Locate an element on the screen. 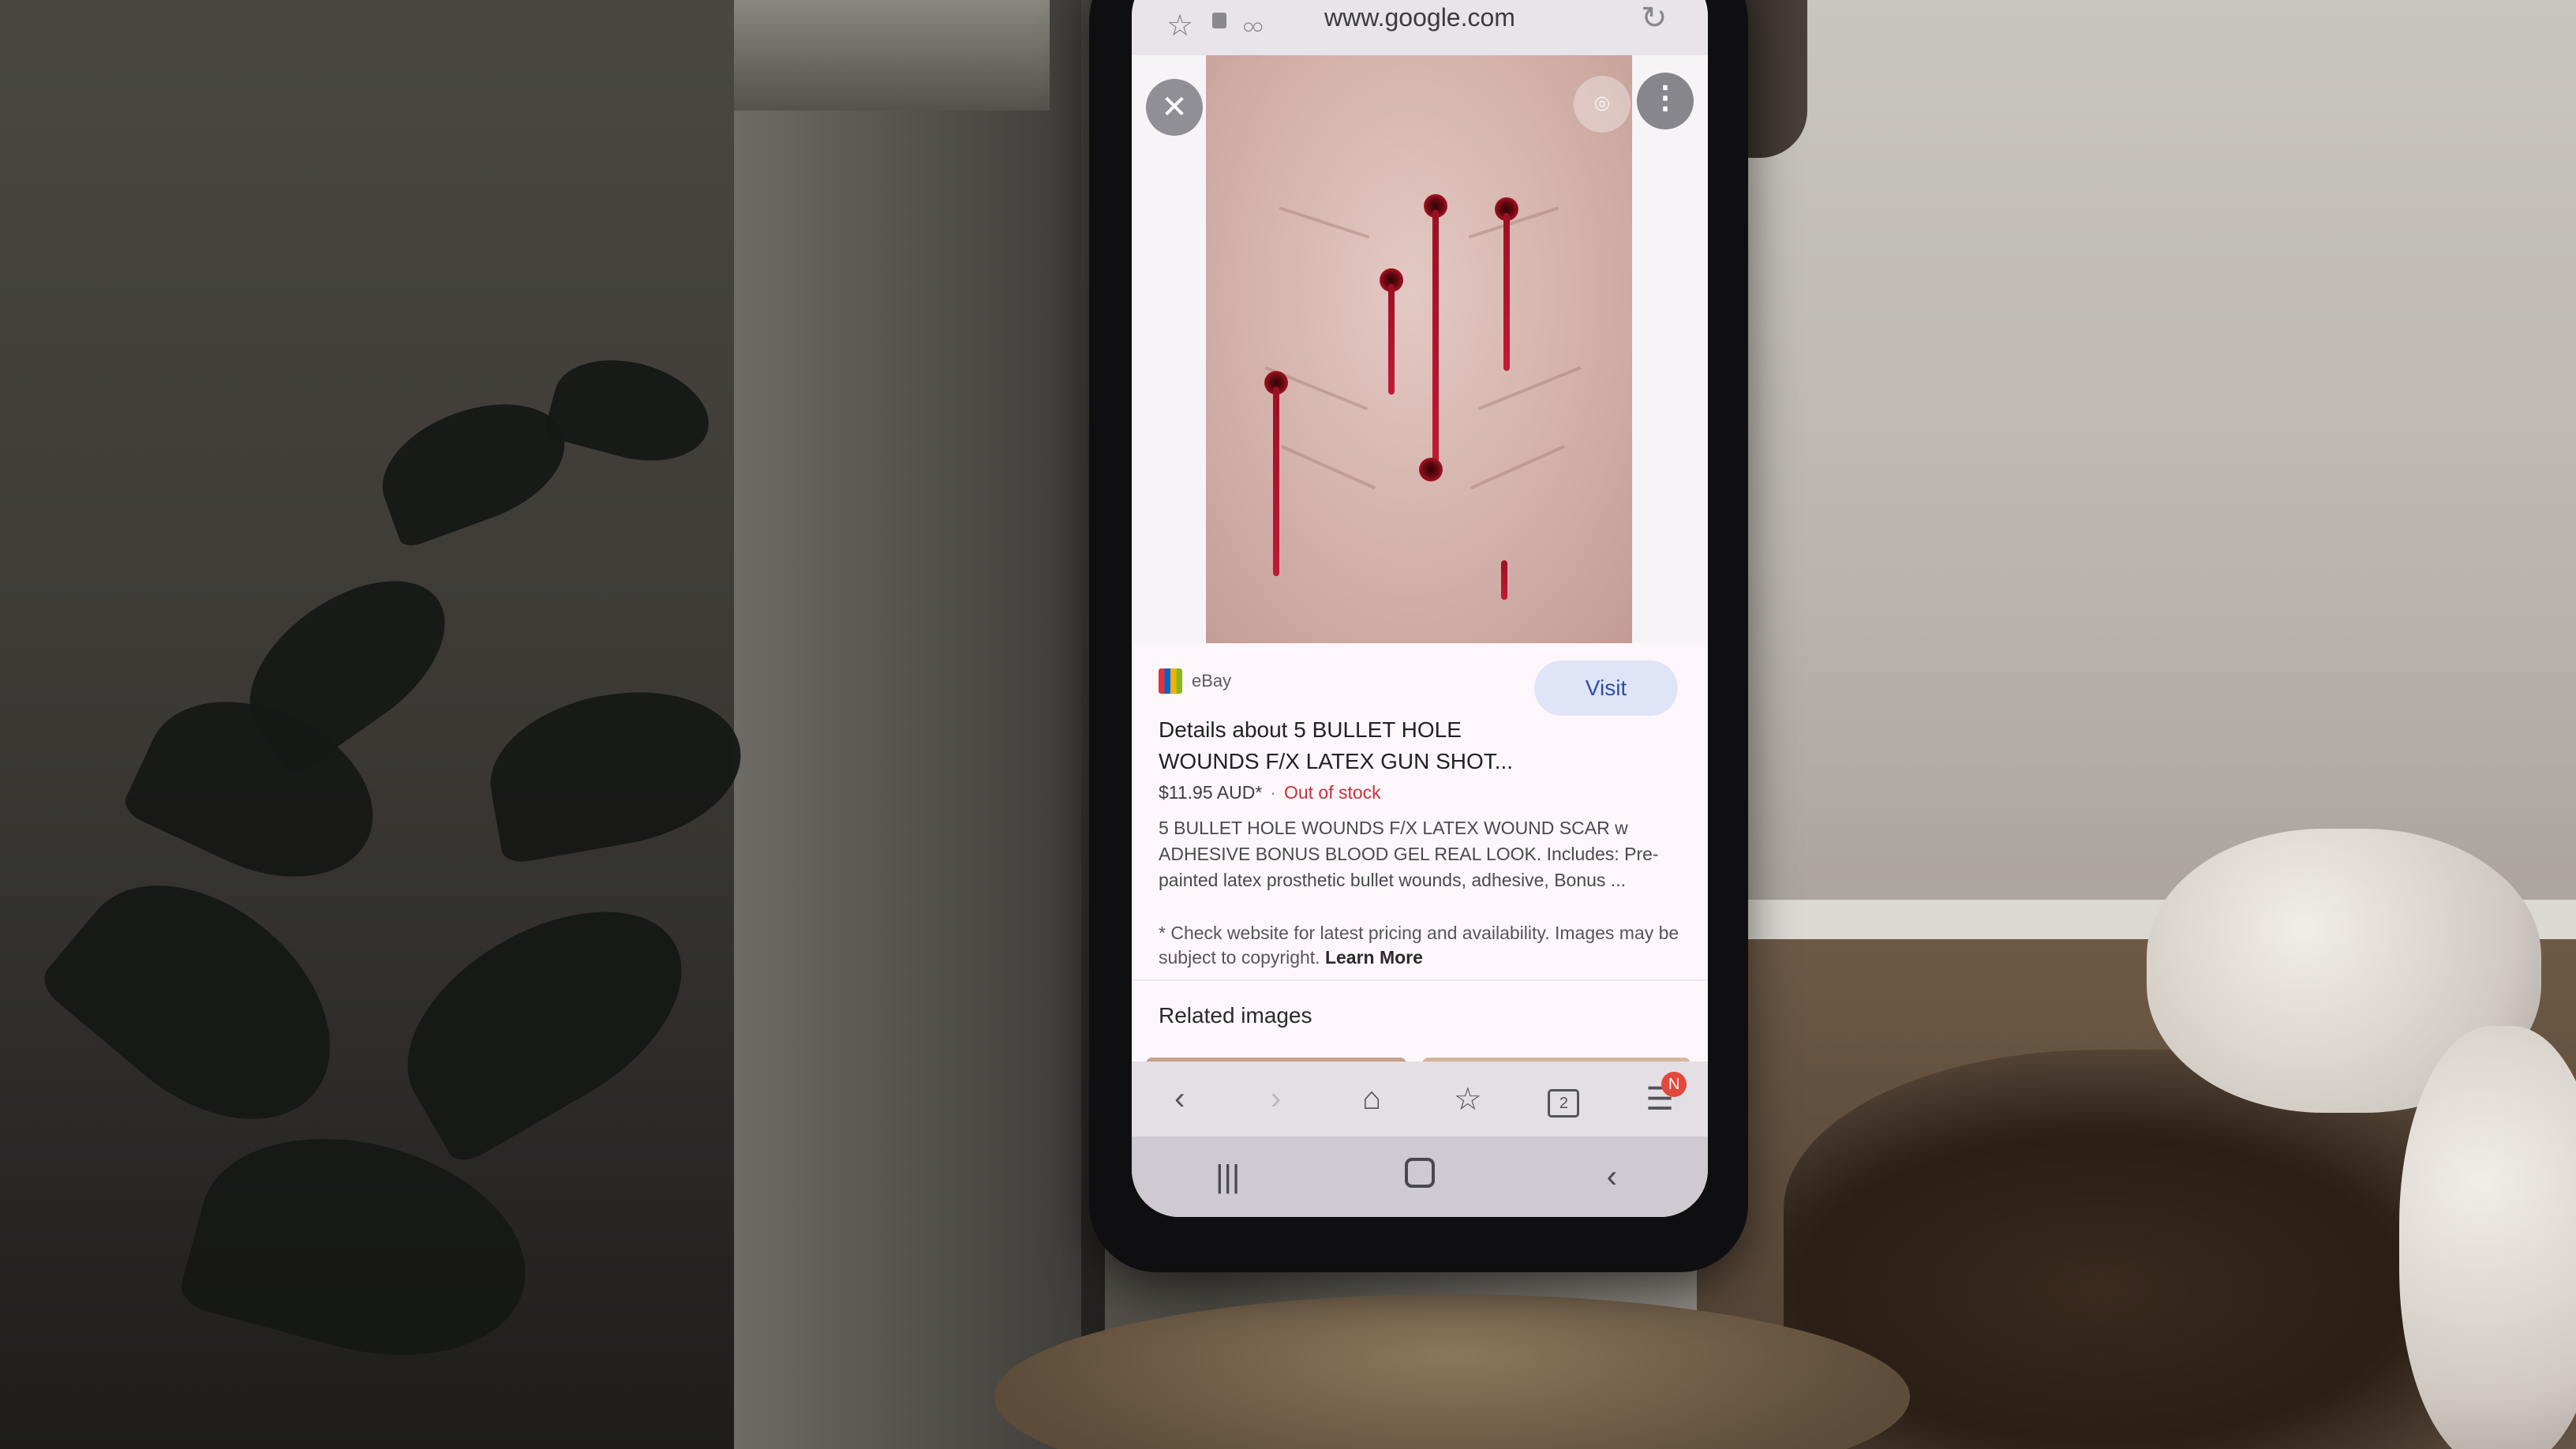 This screenshot has height=1449, width=2576. source-row: eBay is located at coordinates (1195, 681).